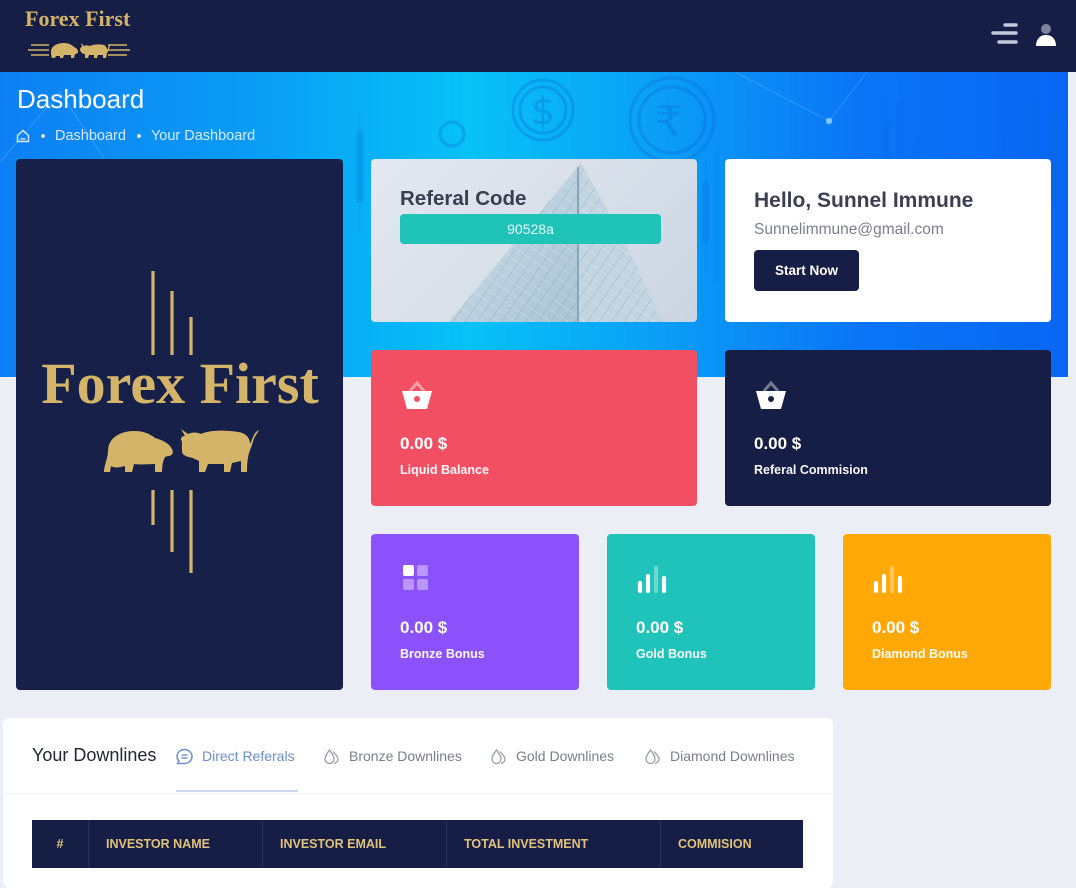  Describe the element at coordinates (538, 36) in the screenshot. I see `top-navbar: Forex First` at that location.